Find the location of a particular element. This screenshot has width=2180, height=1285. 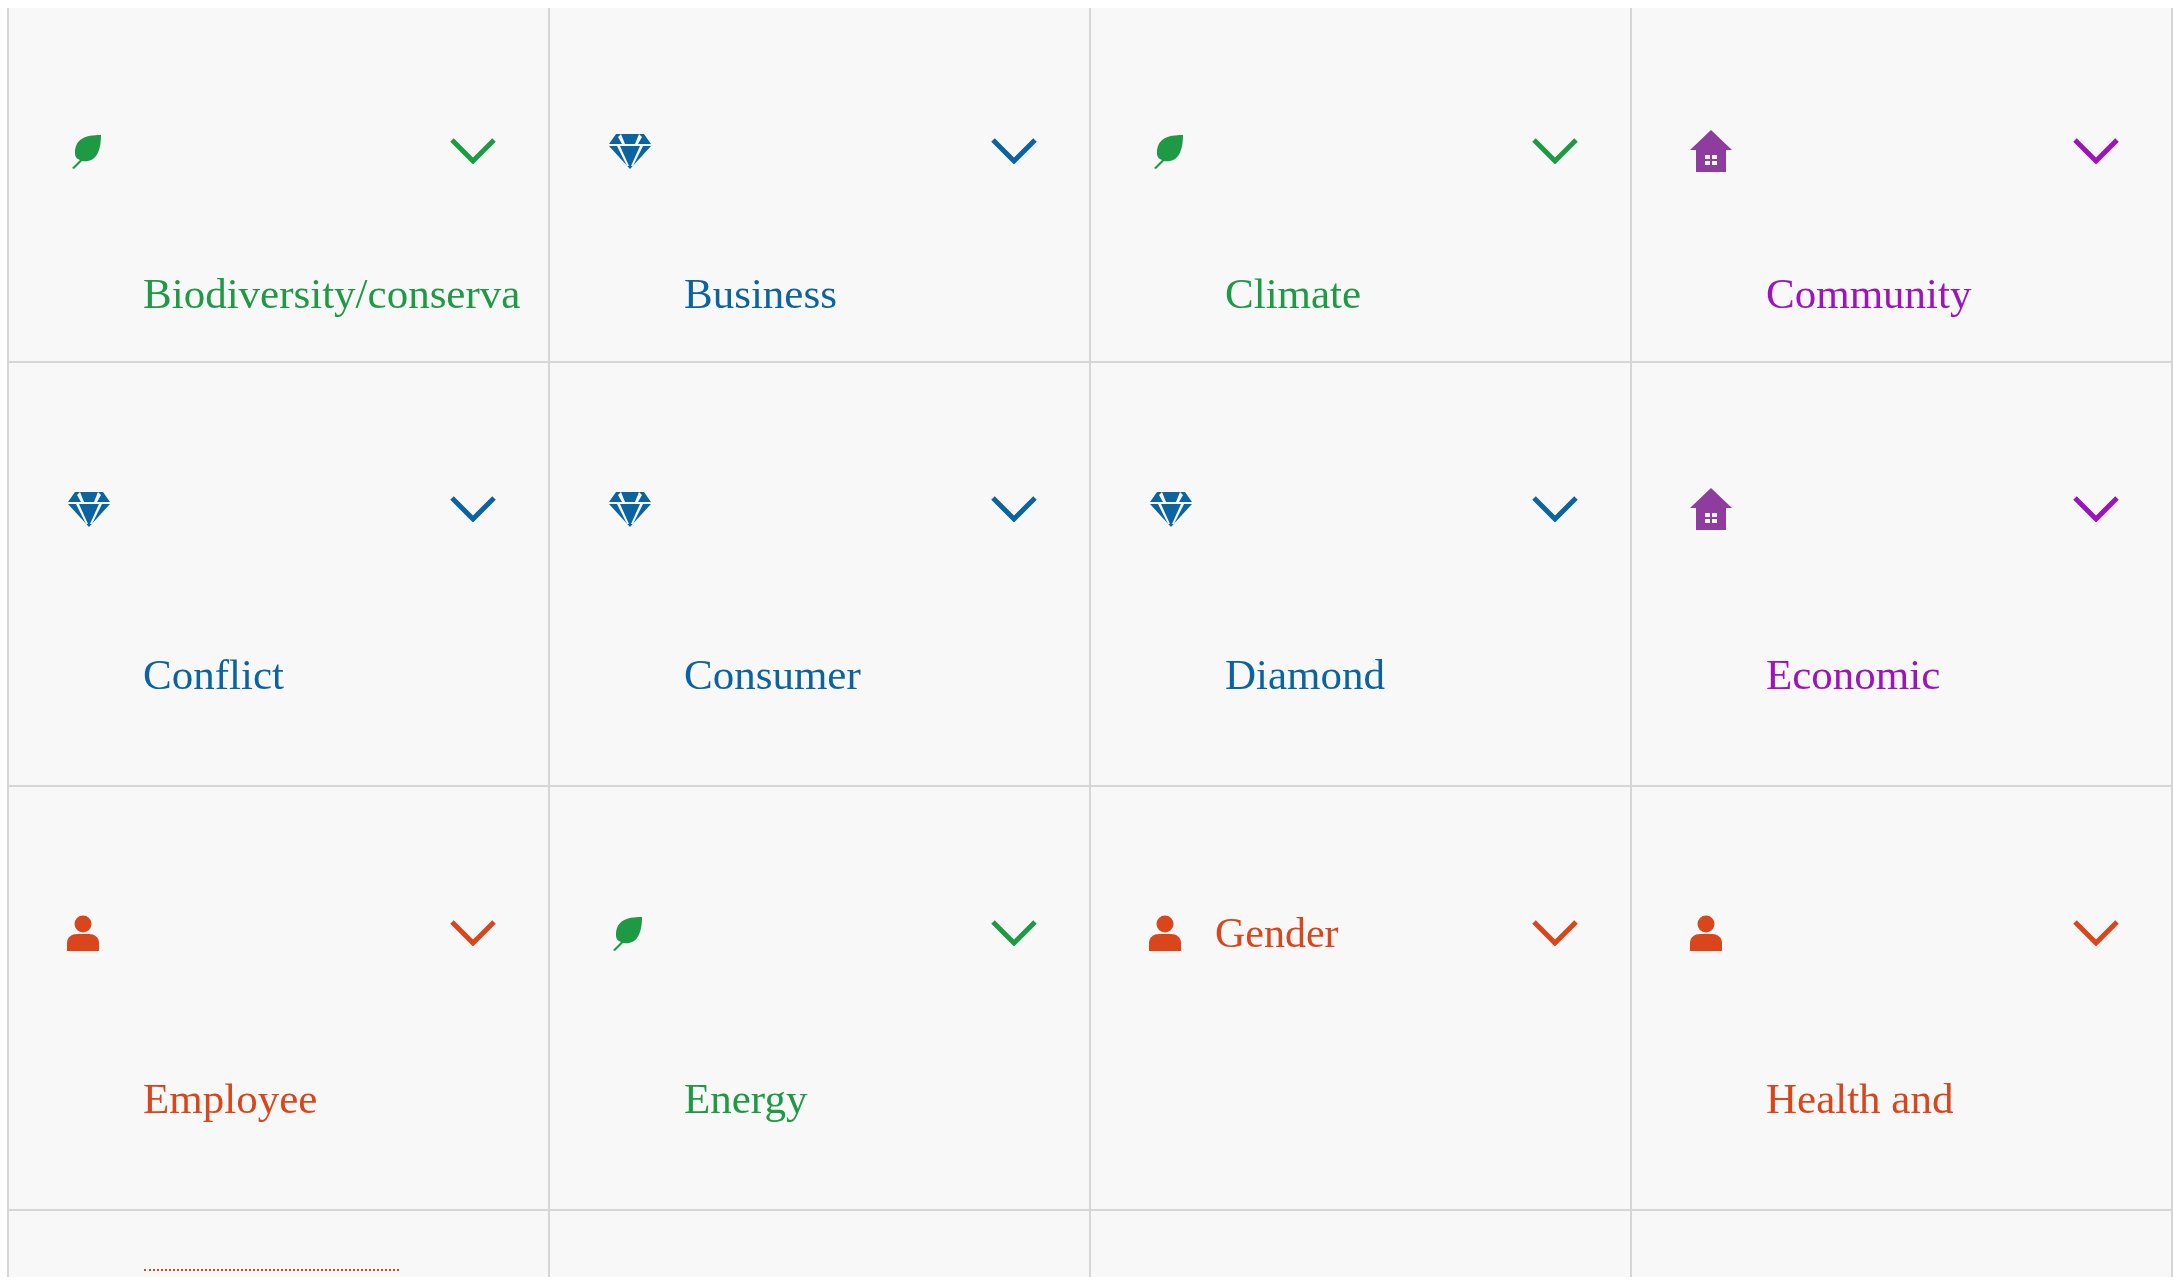

topic-label: Consumer is located at coordinates (772, 675).